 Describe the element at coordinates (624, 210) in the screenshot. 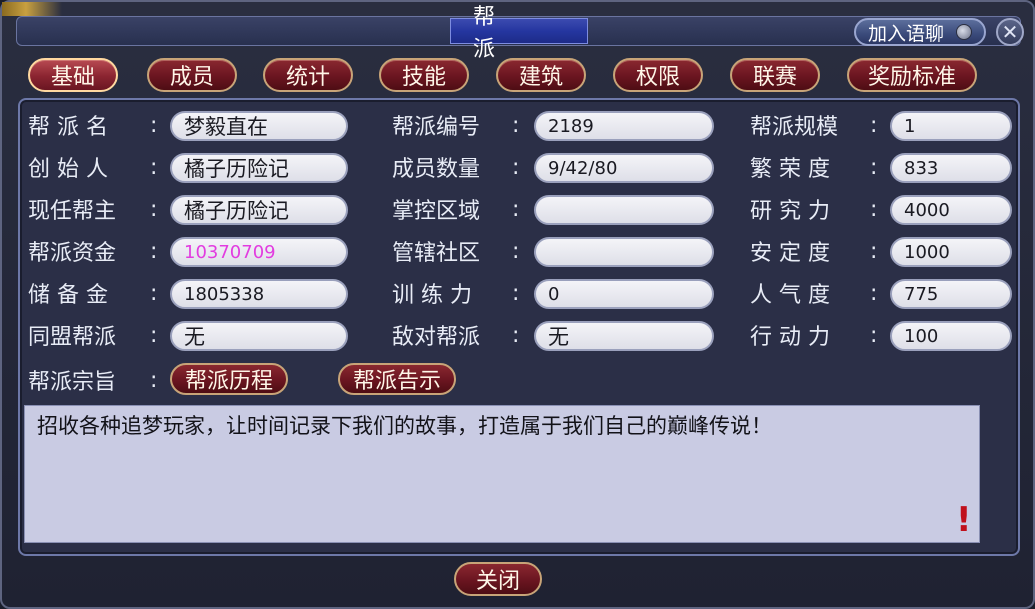

I see `controlled-region-field` at that location.